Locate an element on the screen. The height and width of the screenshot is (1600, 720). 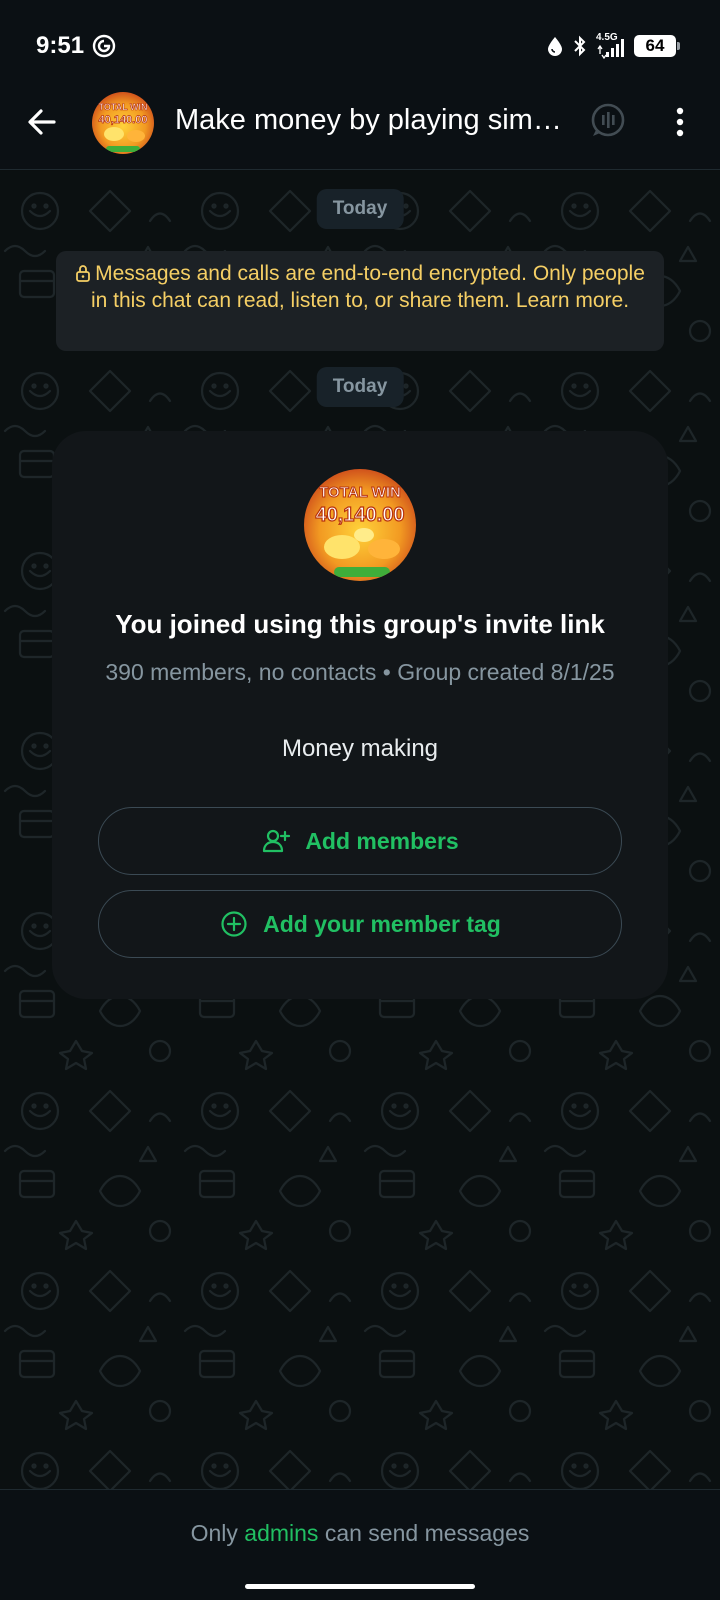
g-icon is located at coordinates (104, 46).